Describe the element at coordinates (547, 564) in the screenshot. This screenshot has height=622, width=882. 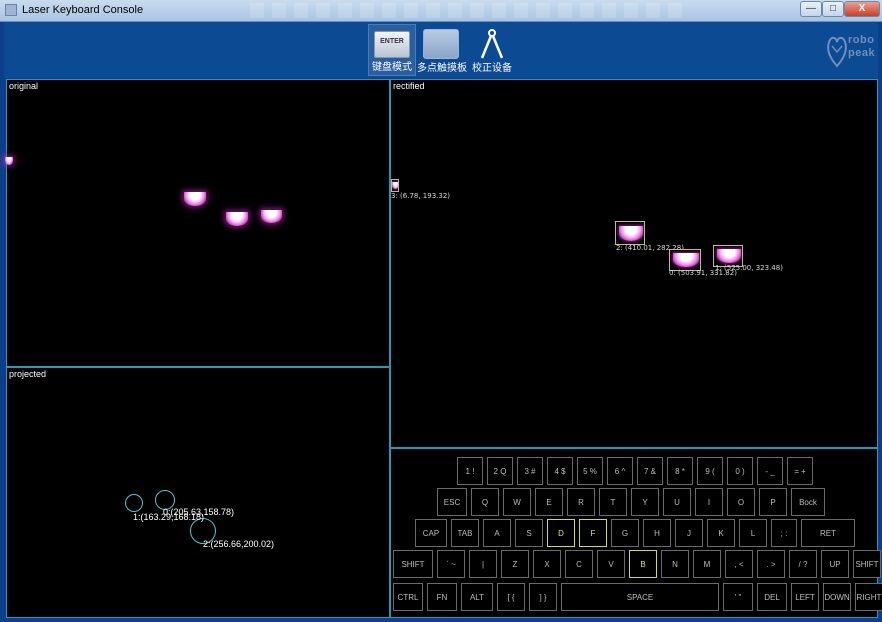
I see `key-x: X` at that location.